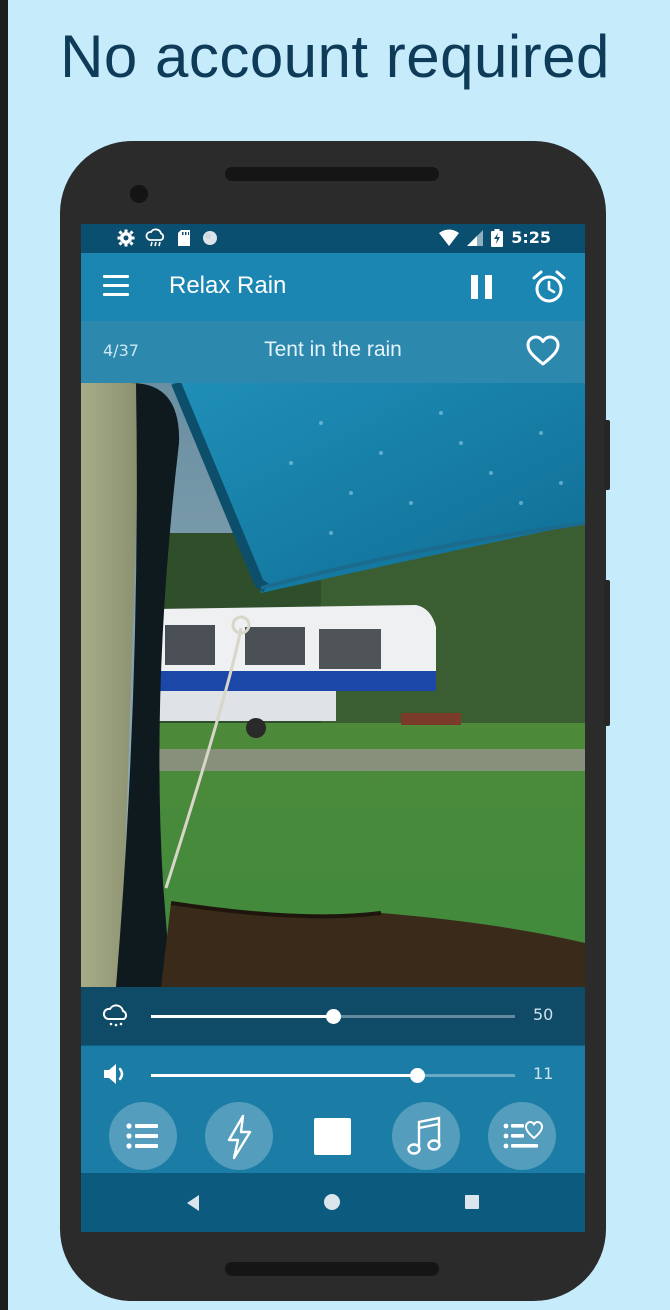 This screenshot has height=1310, width=670. Describe the element at coordinates (332, 1269) in the screenshot. I see `bottom-speaker` at that location.